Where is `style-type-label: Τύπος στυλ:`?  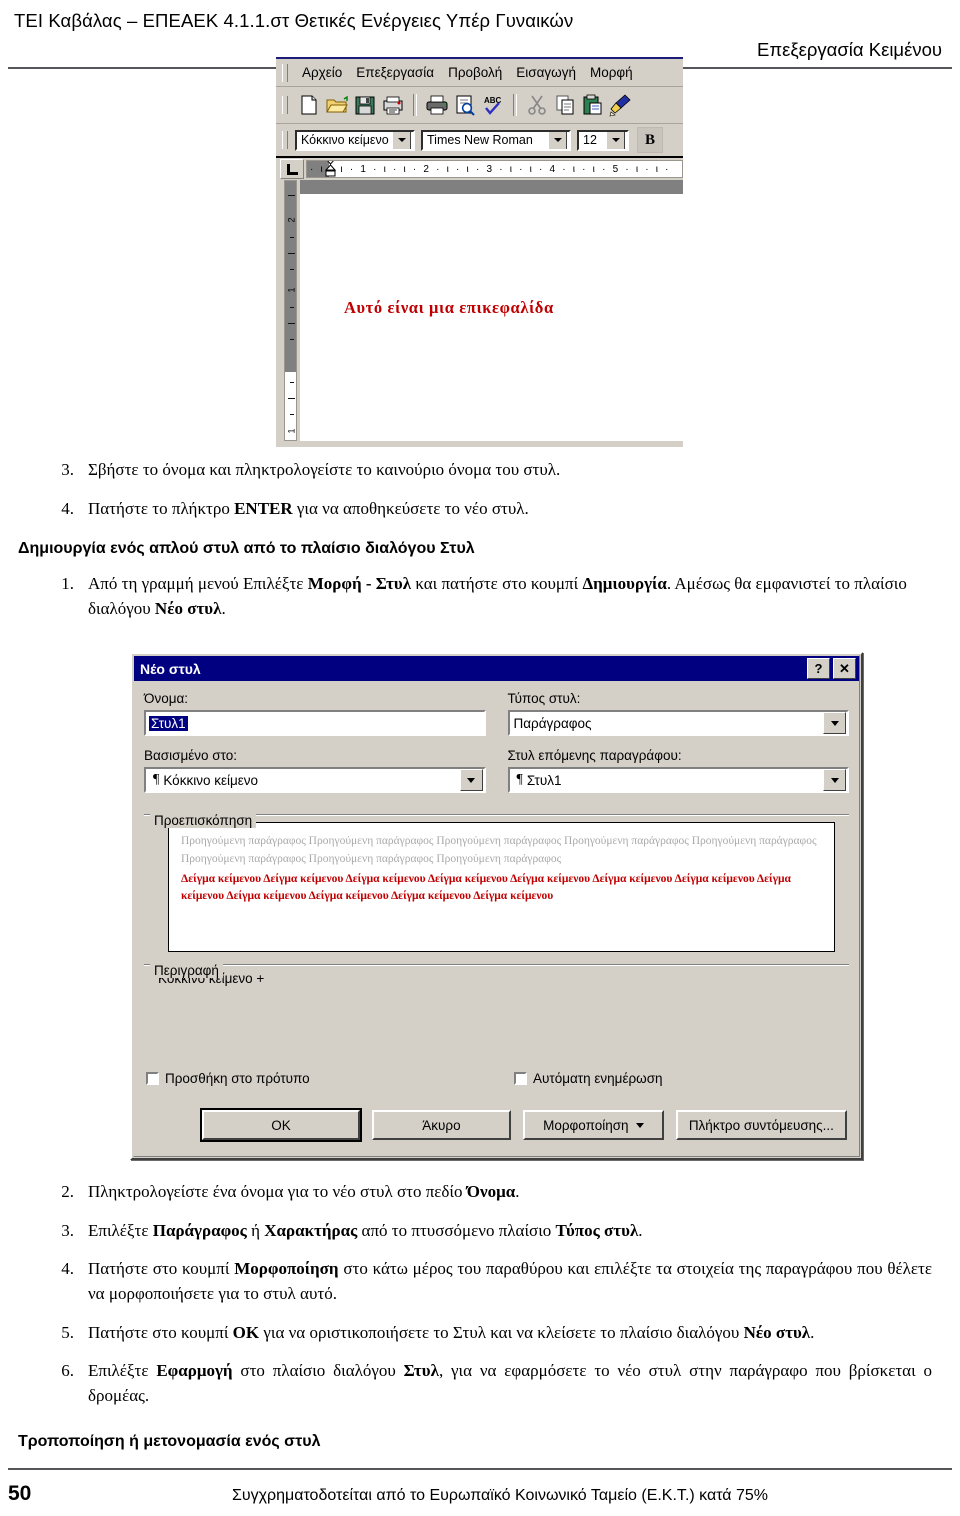 style-type-label: Τύπος στυλ: is located at coordinates (544, 698).